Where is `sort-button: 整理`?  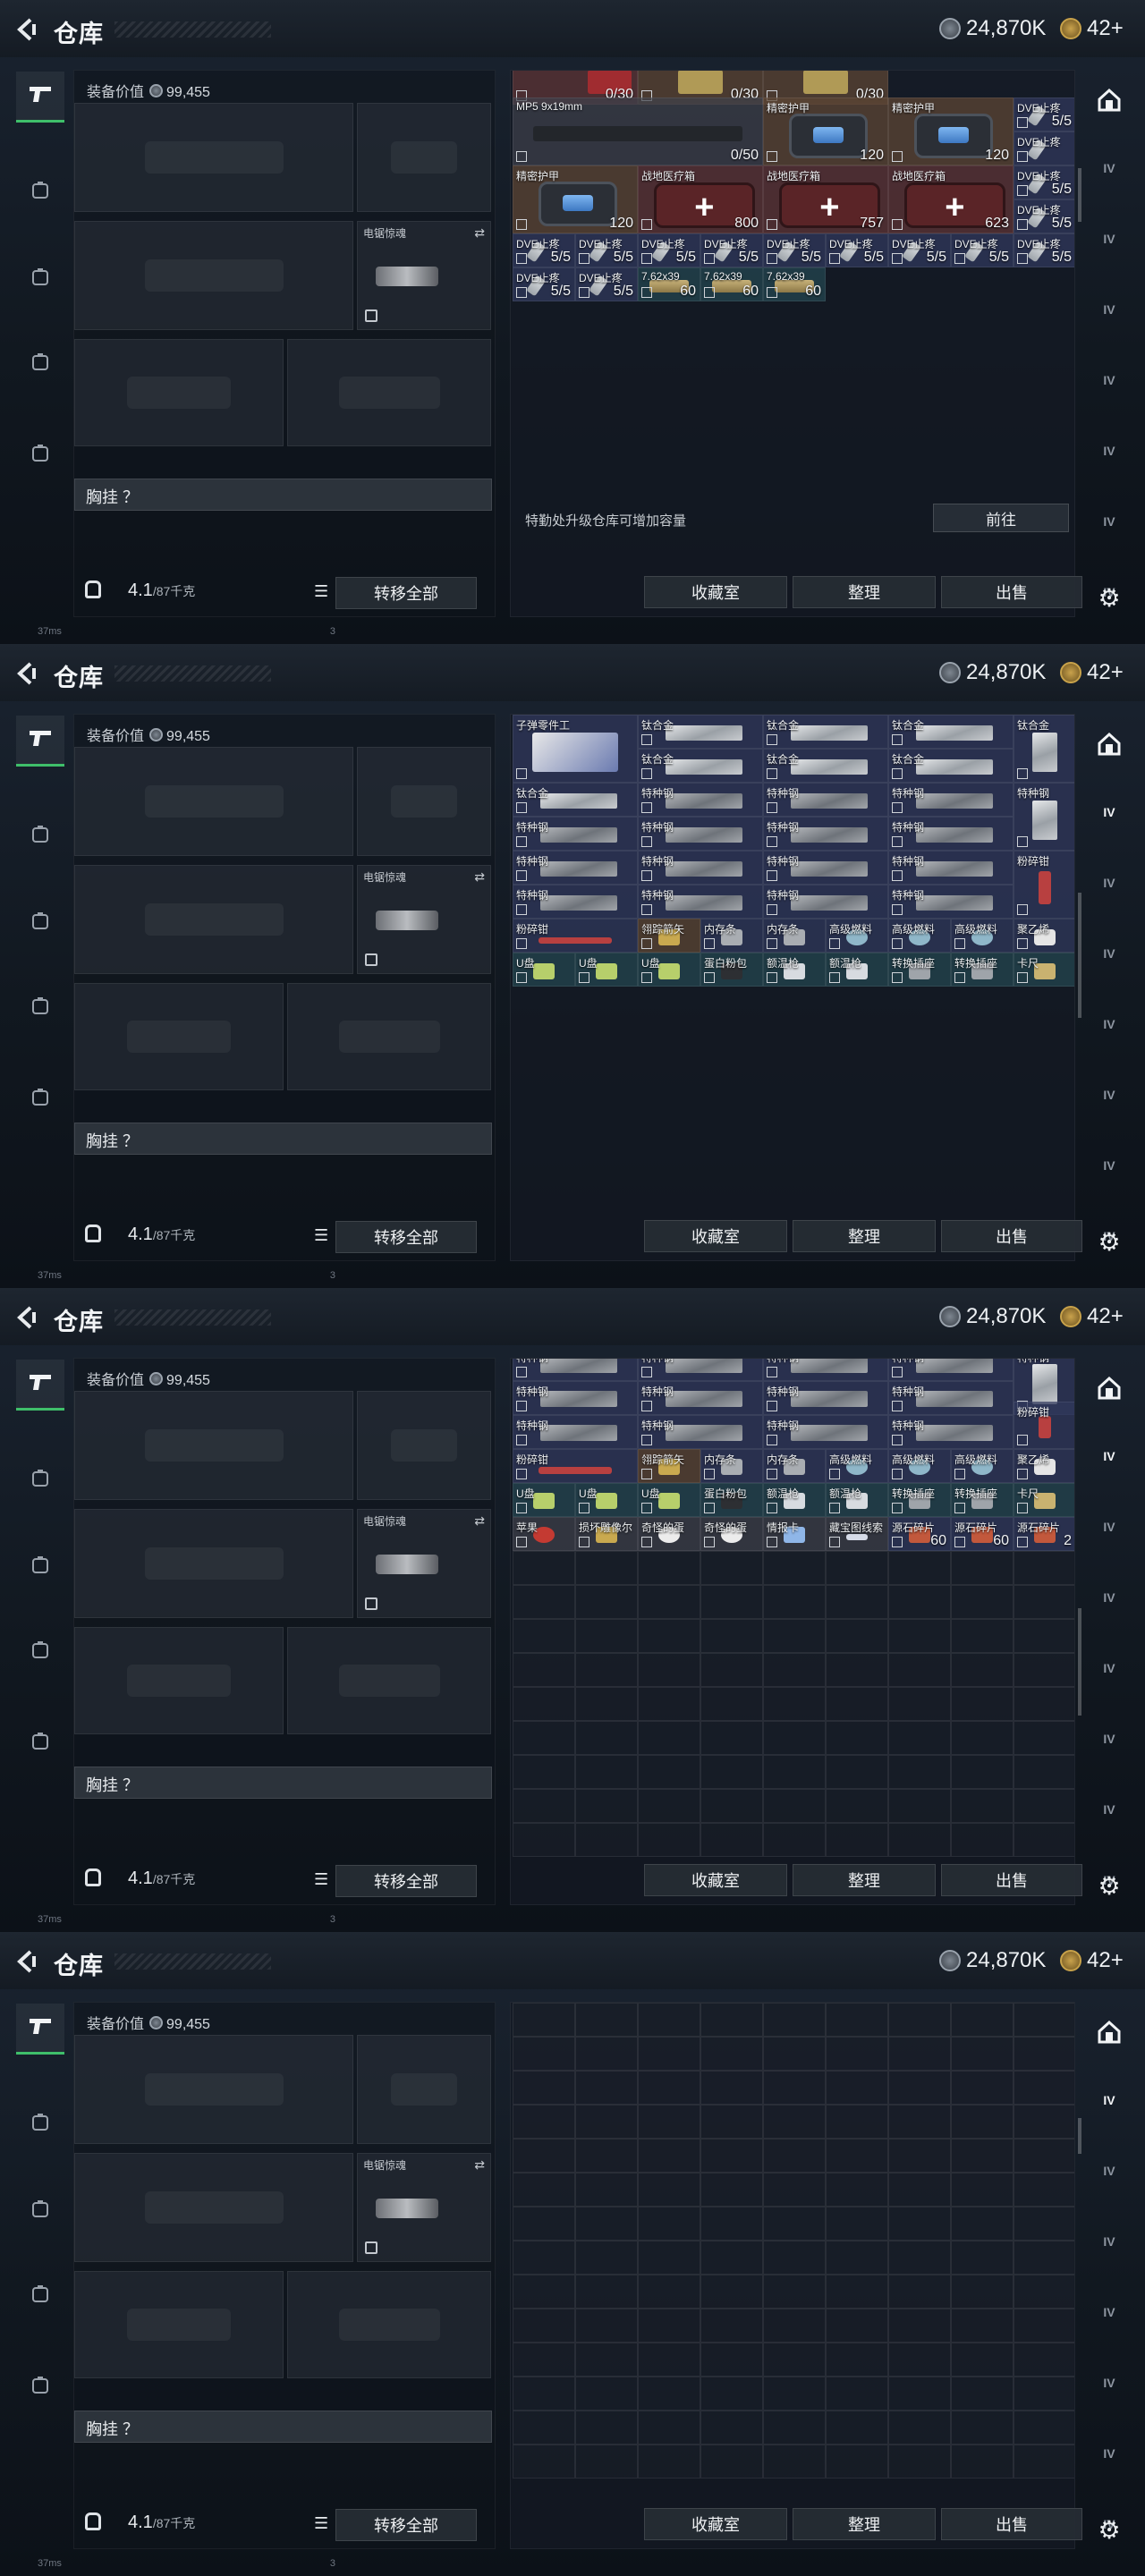 sort-button: 整理 is located at coordinates (864, 592).